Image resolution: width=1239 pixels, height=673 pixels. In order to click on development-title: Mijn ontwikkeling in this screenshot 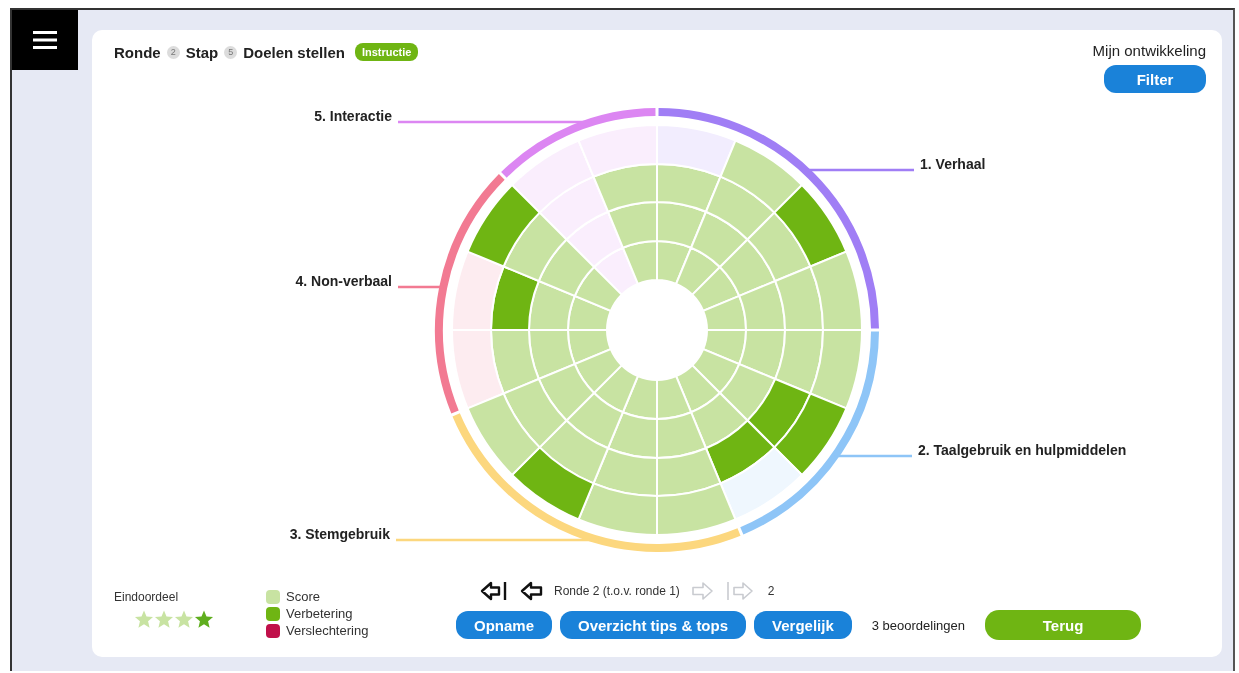, I will do `click(1149, 50)`.